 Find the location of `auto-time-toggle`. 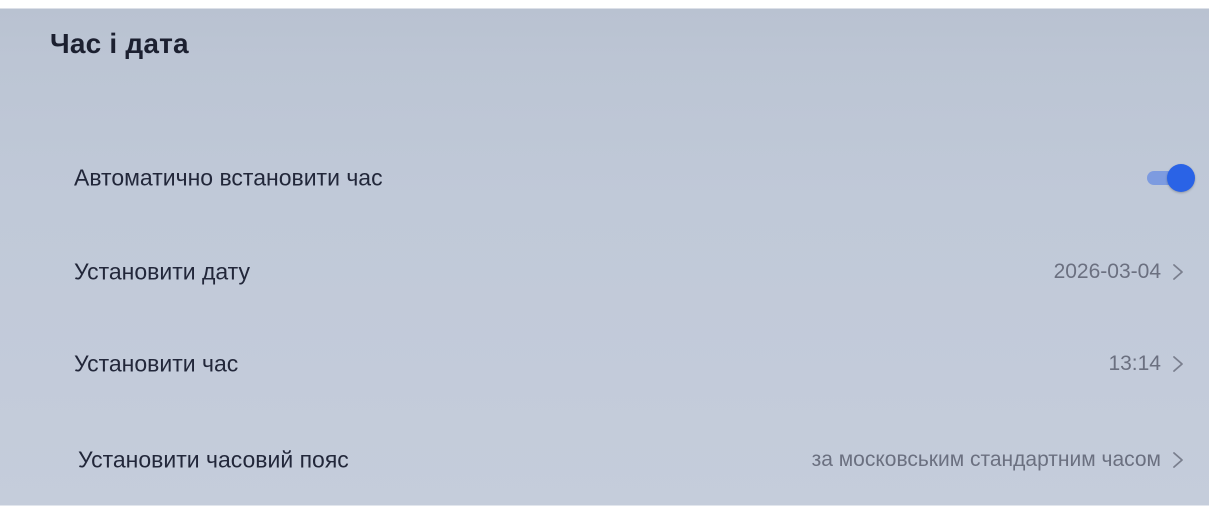

auto-time-toggle is located at coordinates (1171, 178).